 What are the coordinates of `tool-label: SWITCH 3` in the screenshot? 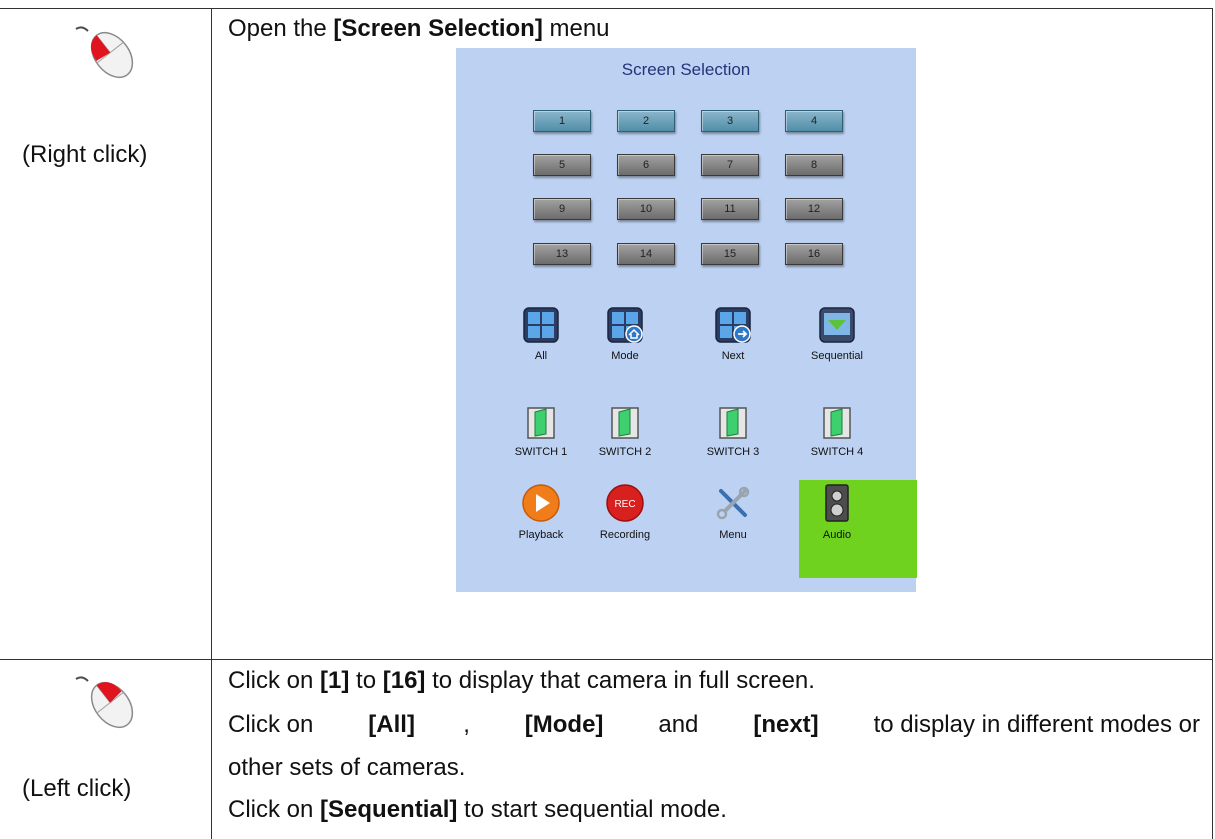 It's located at (733, 452).